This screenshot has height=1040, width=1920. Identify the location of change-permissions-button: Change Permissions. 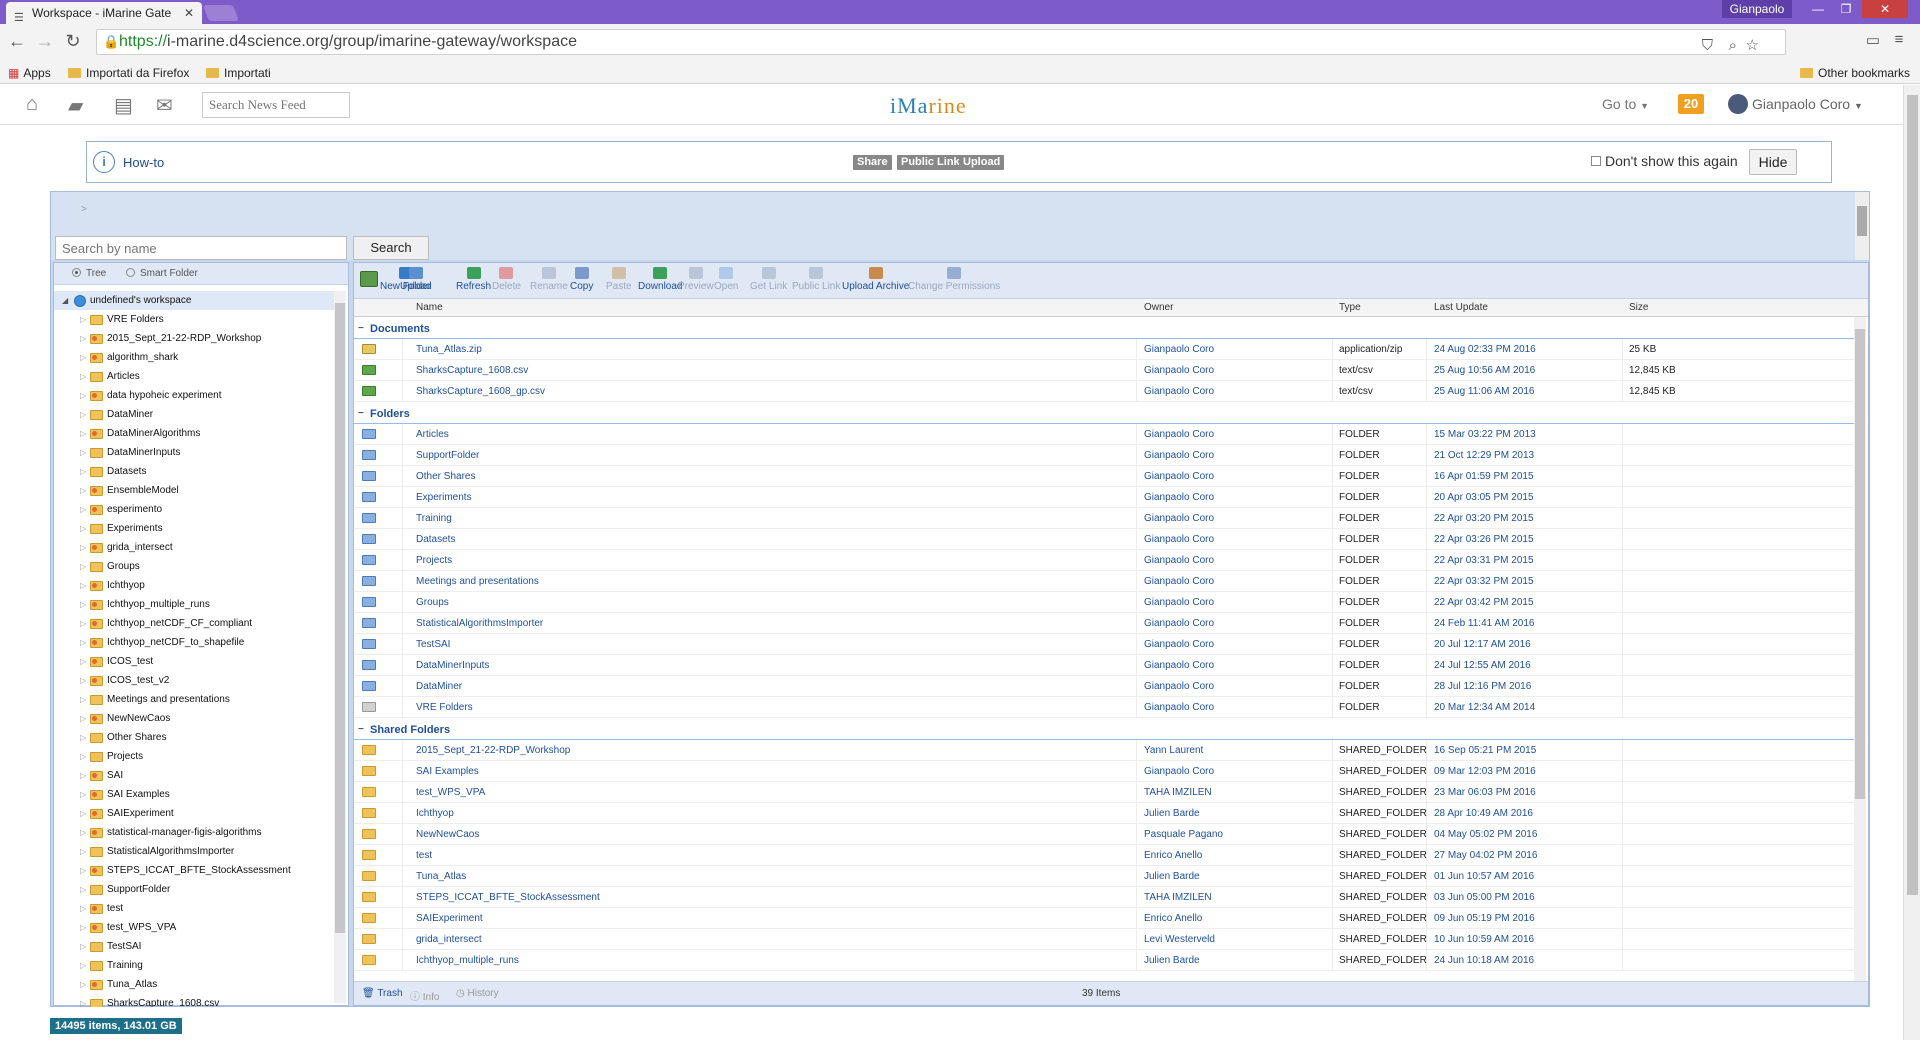
(954, 279).